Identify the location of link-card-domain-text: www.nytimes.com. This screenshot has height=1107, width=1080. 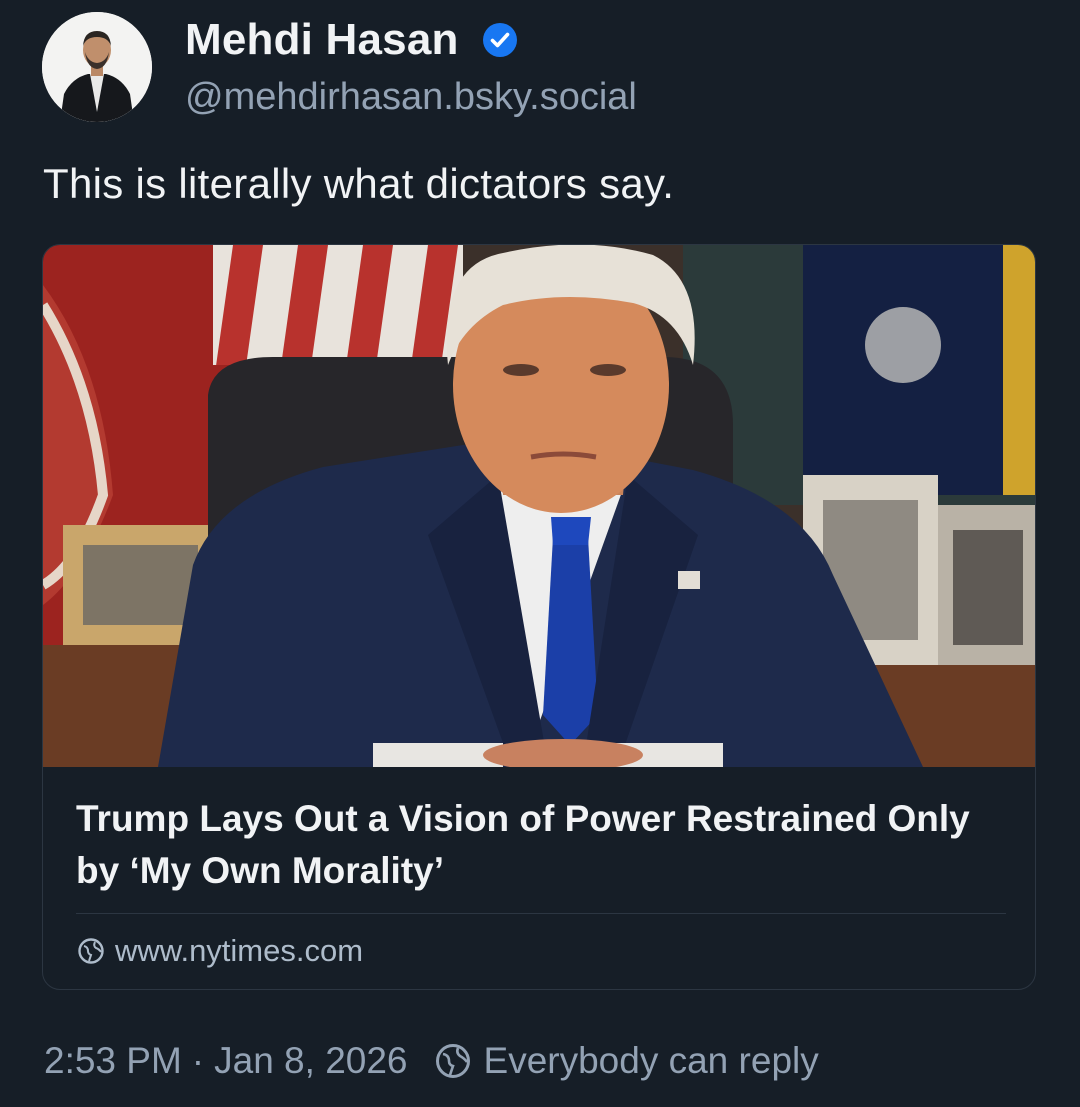
(239, 950).